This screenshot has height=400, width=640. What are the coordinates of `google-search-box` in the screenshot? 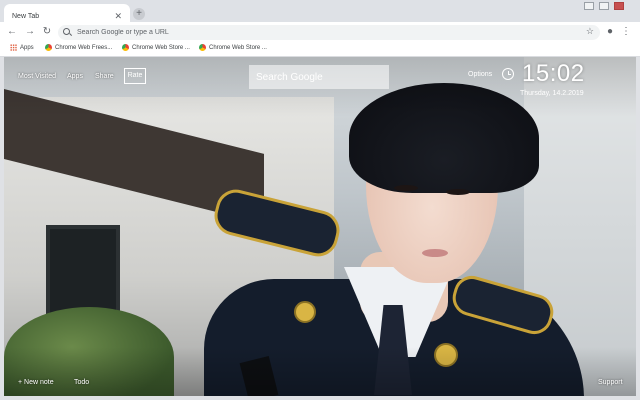 It's located at (319, 77).